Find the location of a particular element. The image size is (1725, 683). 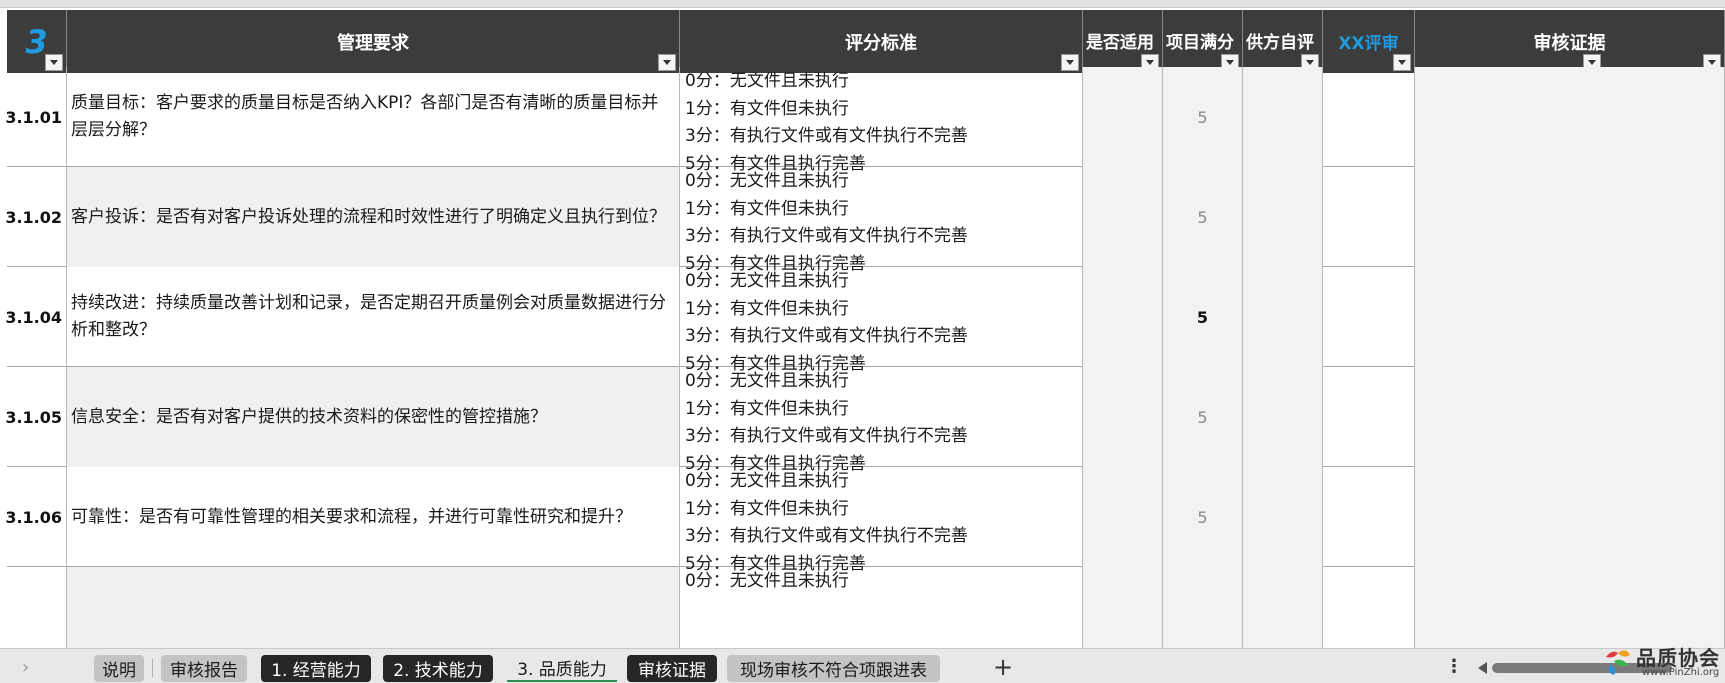

item-id-cell is located at coordinates (37, 607).